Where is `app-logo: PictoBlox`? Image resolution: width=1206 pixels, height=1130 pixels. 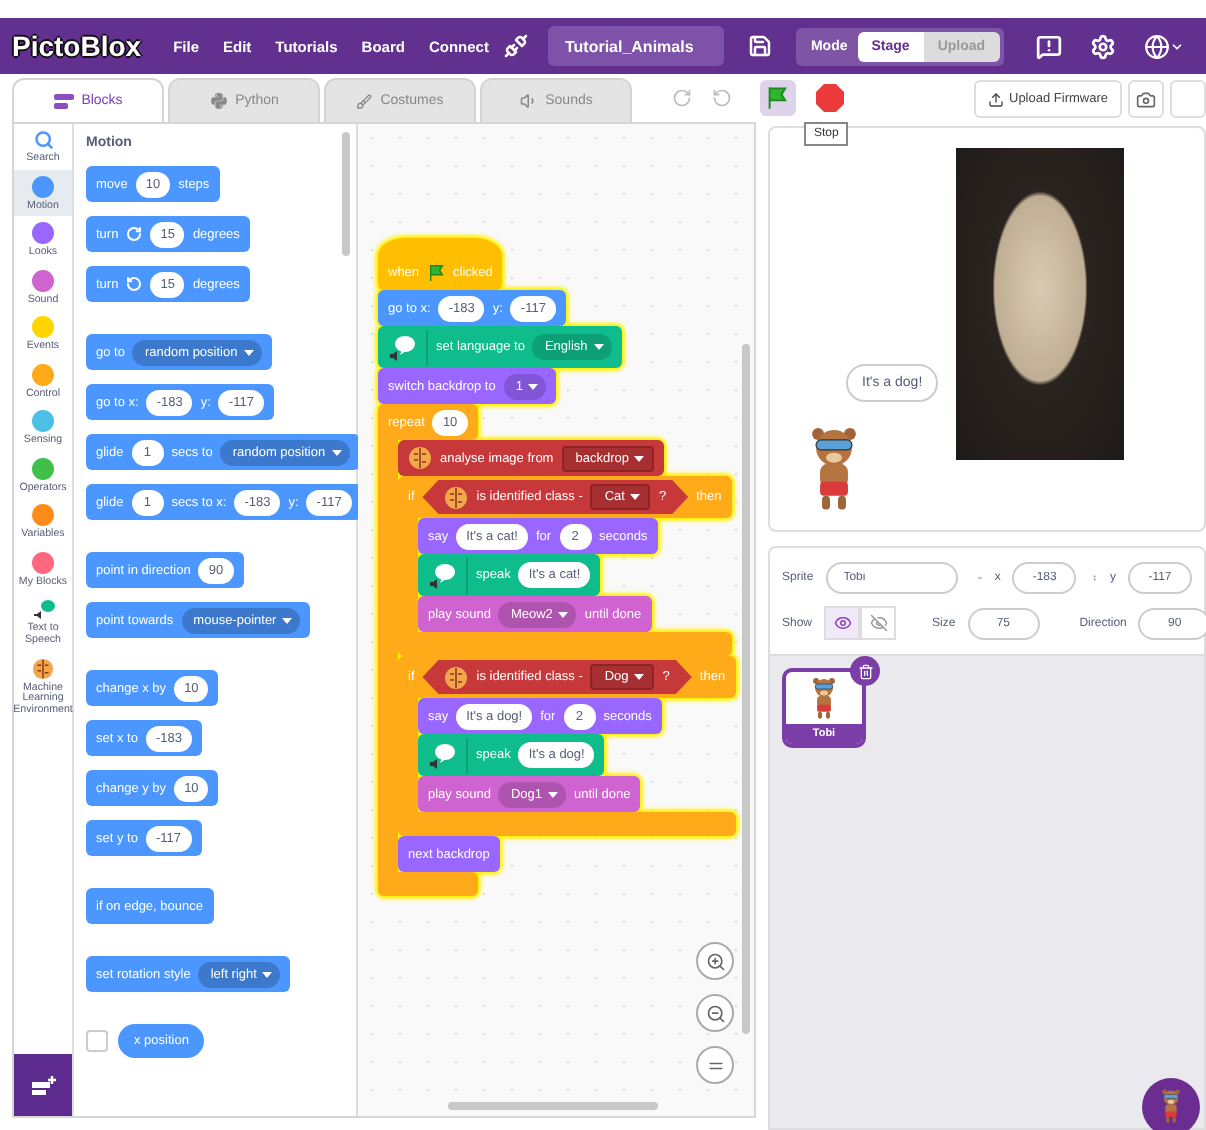 app-logo: PictoBlox is located at coordinates (77, 46).